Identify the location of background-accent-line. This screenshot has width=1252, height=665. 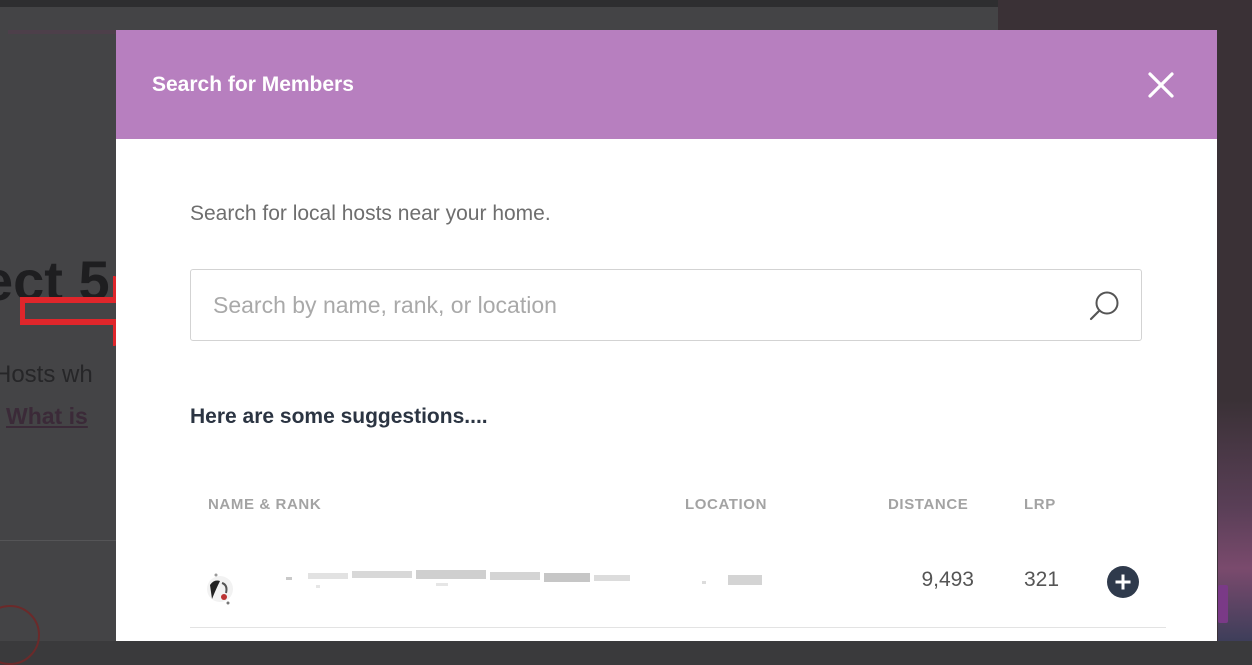
(63, 32).